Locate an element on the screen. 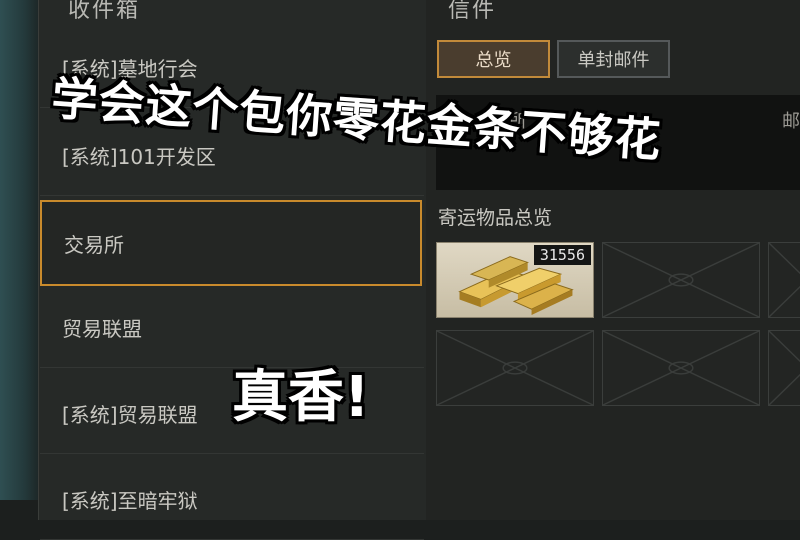 This screenshot has width=800, height=540. tab-single-mail: 单封邮件 is located at coordinates (613, 59).